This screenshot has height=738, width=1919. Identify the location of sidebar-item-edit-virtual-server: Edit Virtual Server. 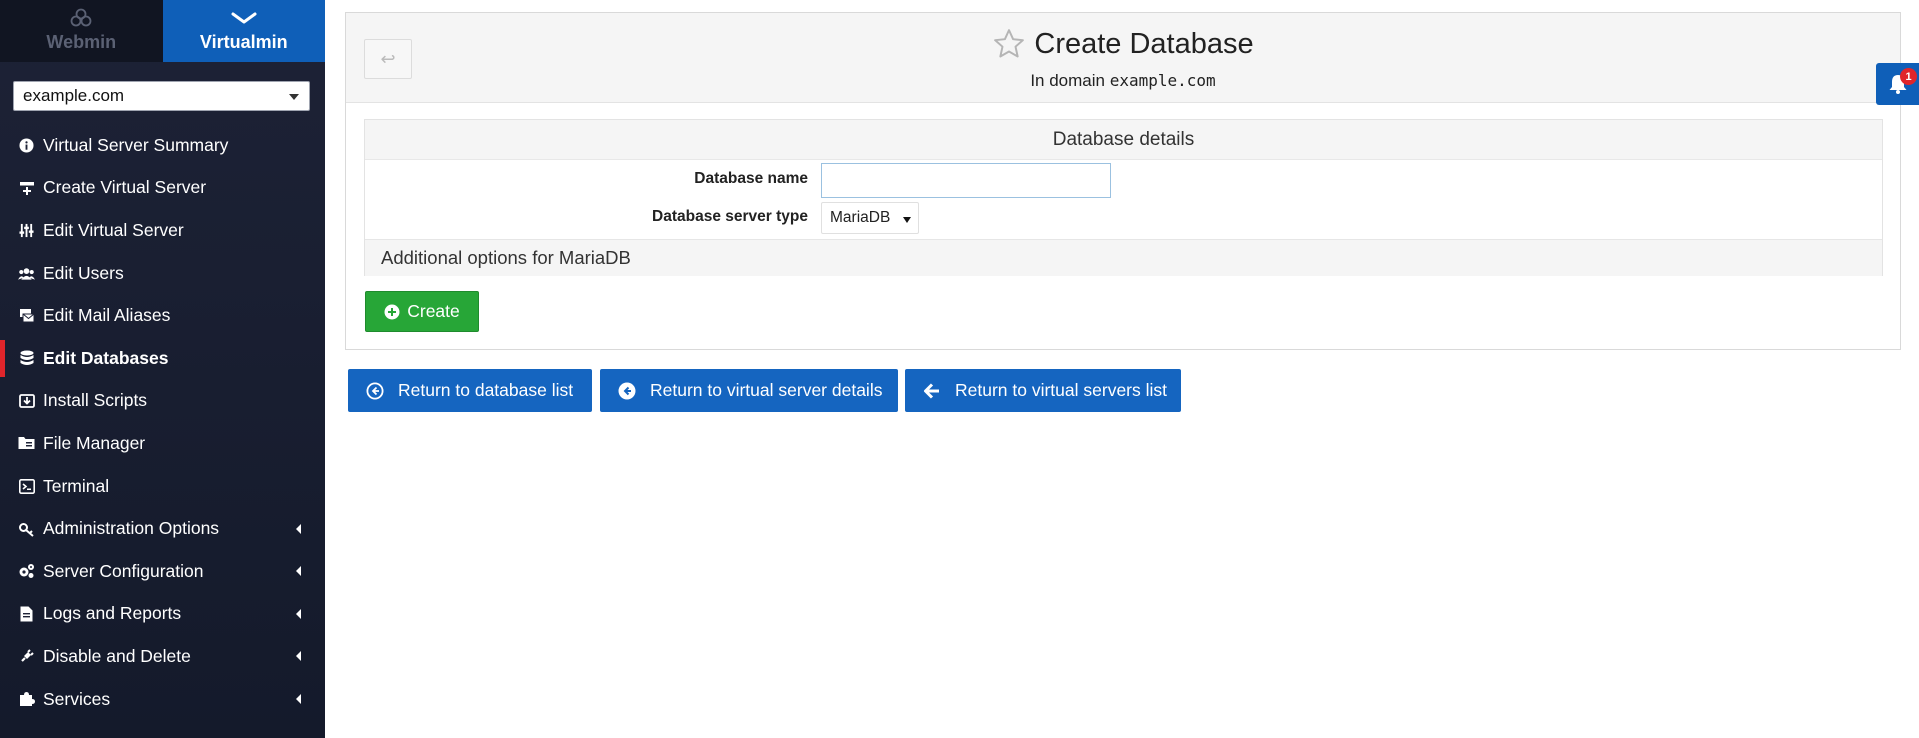
(162, 230).